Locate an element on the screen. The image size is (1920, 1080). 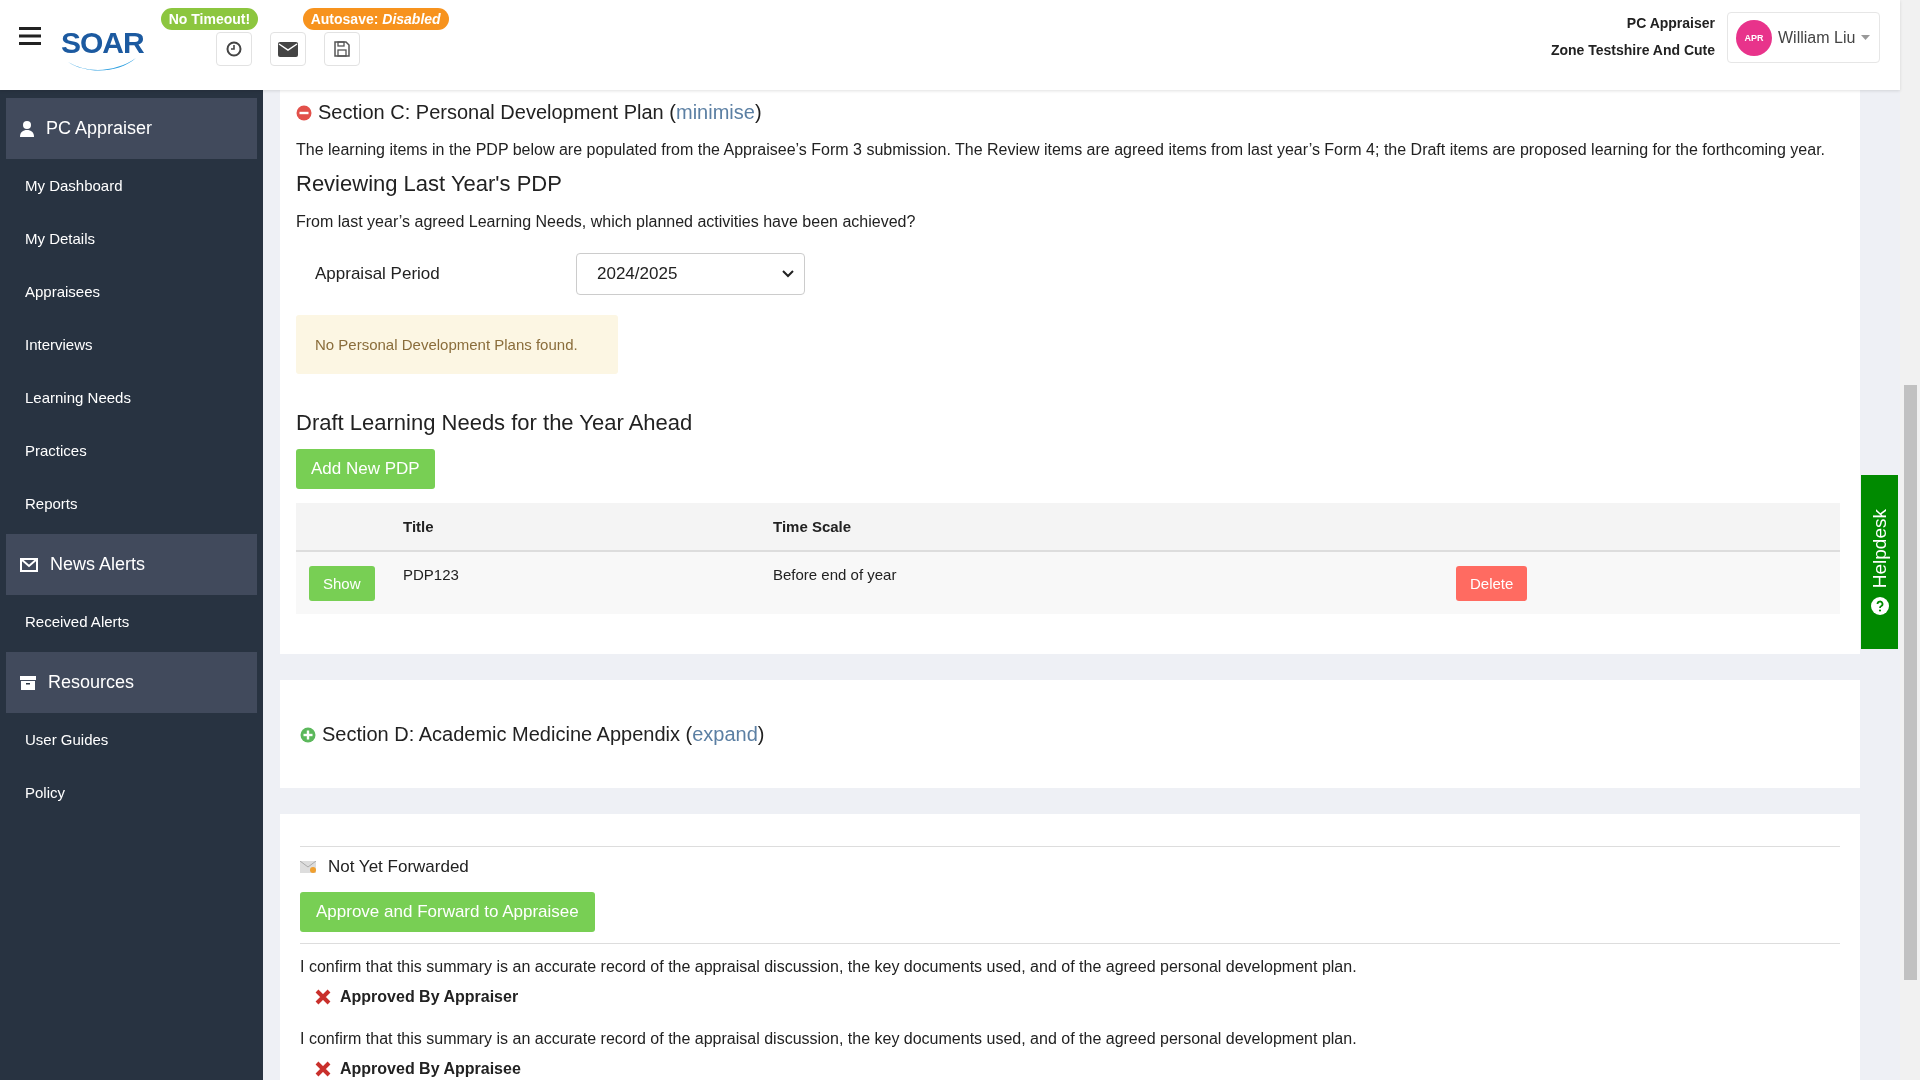
sidebar-item: Practices is located at coordinates (131, 450).